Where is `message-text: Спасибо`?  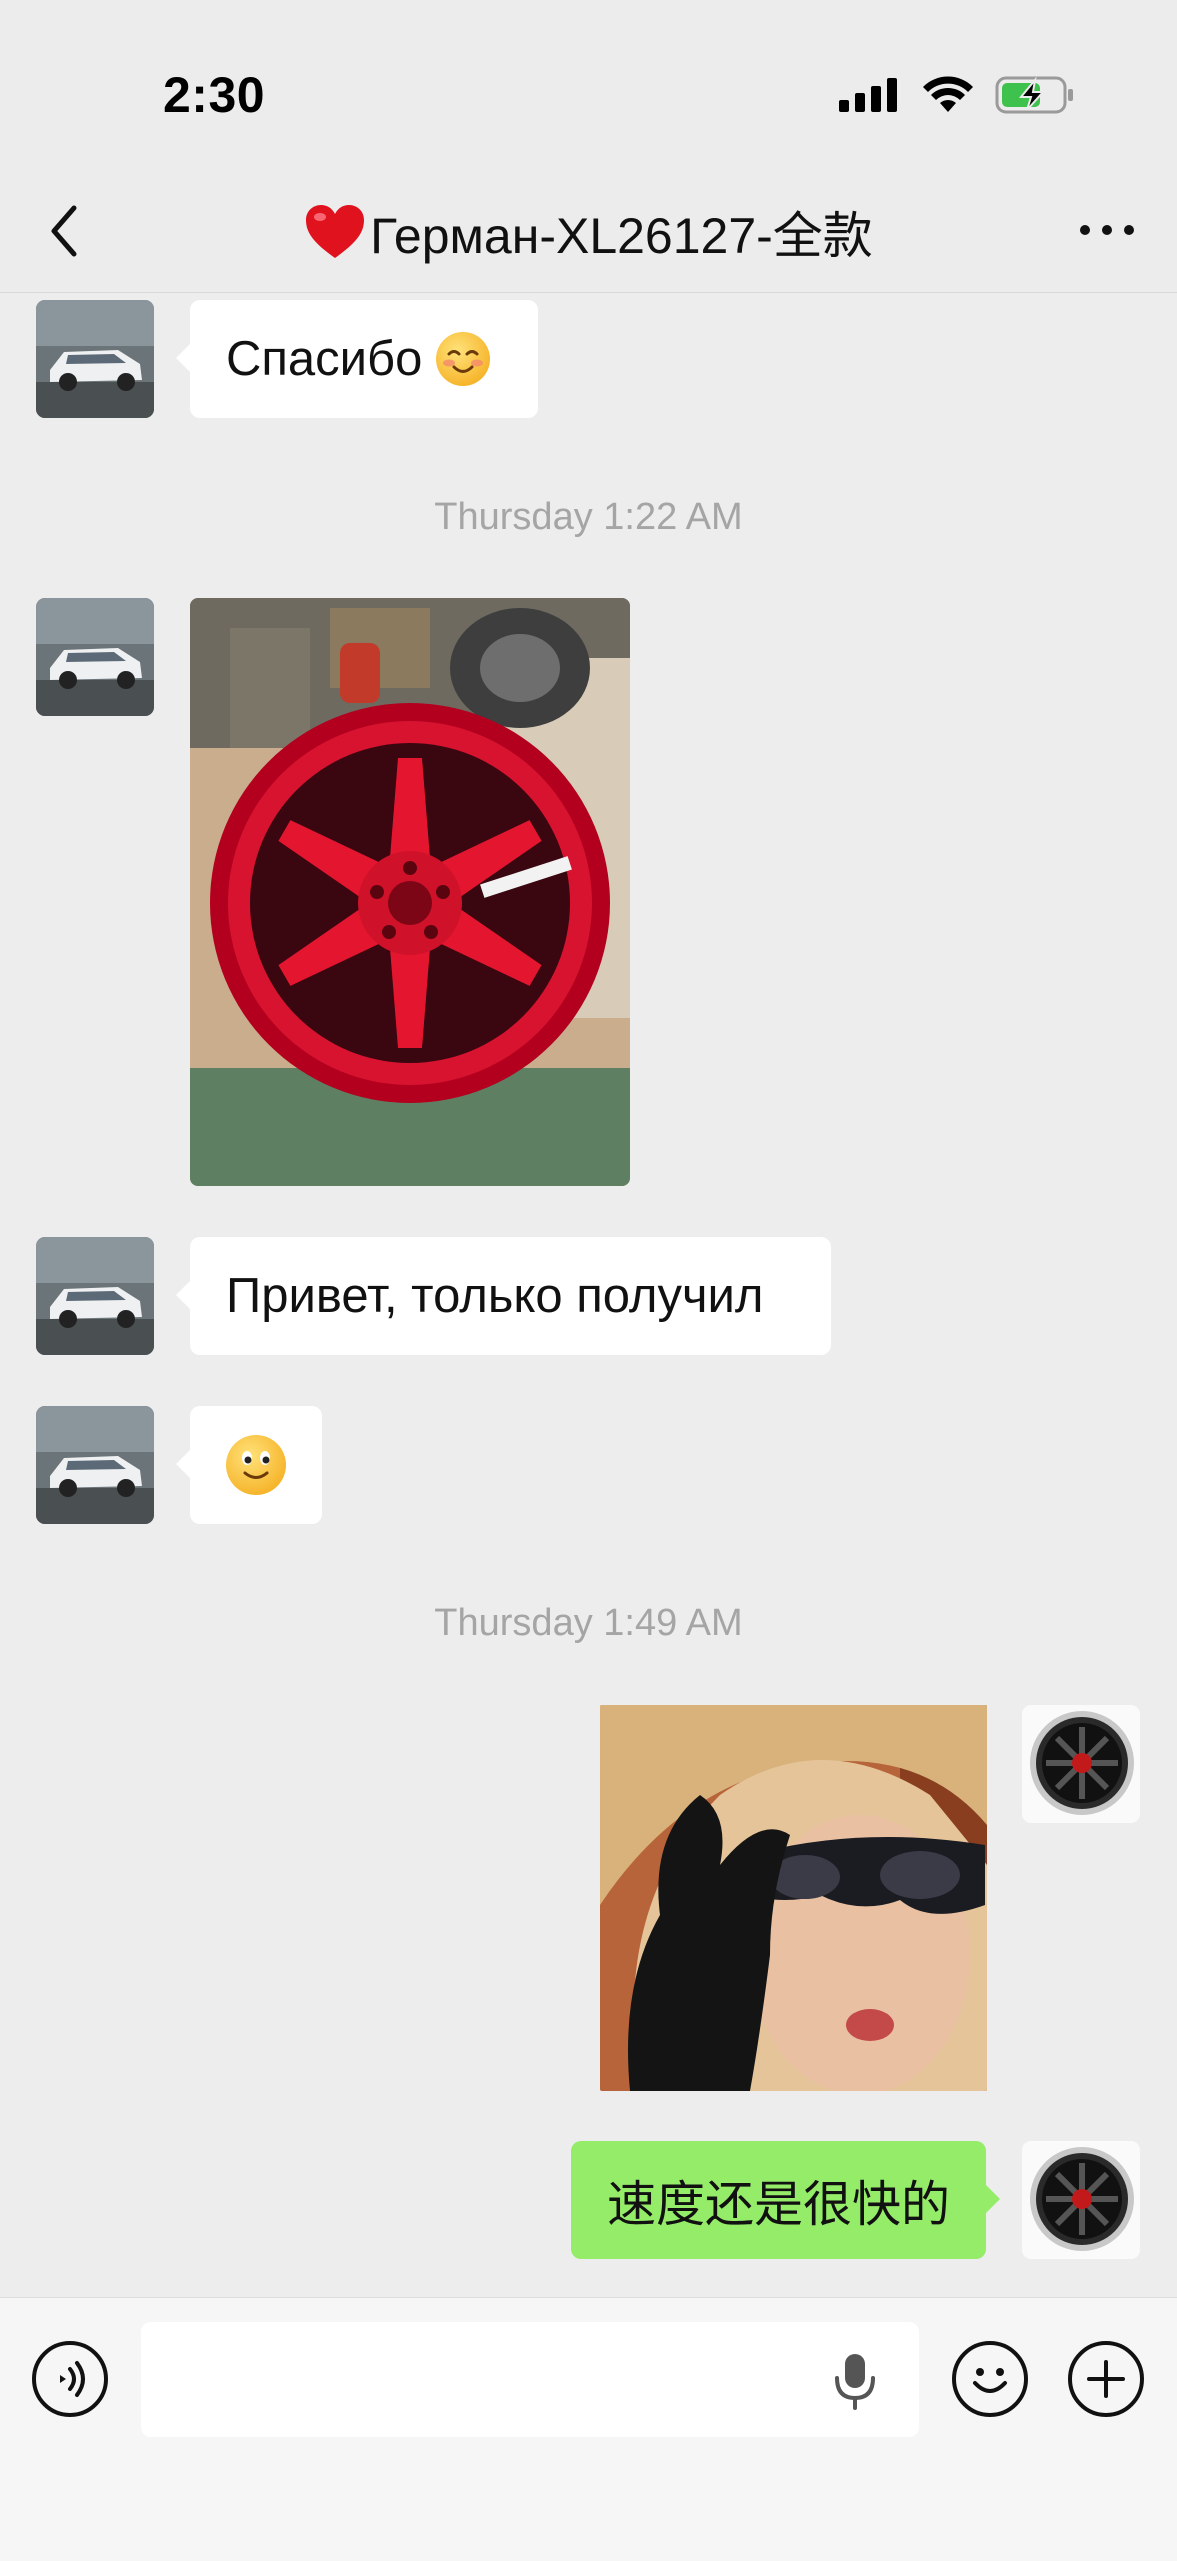
message-text: Спасибо is located at coordinates (324, 359).